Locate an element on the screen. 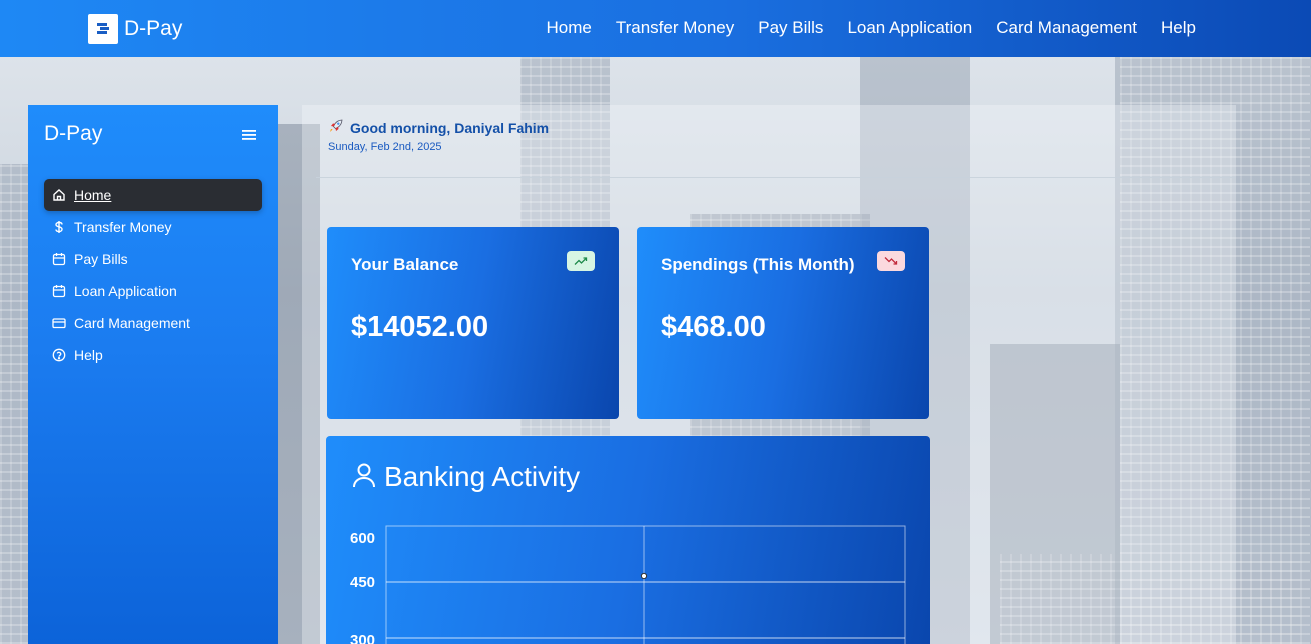 This screenshot has width=1311, height=644. sidebar-title: D-Pay is located at coordinates (73, 133).